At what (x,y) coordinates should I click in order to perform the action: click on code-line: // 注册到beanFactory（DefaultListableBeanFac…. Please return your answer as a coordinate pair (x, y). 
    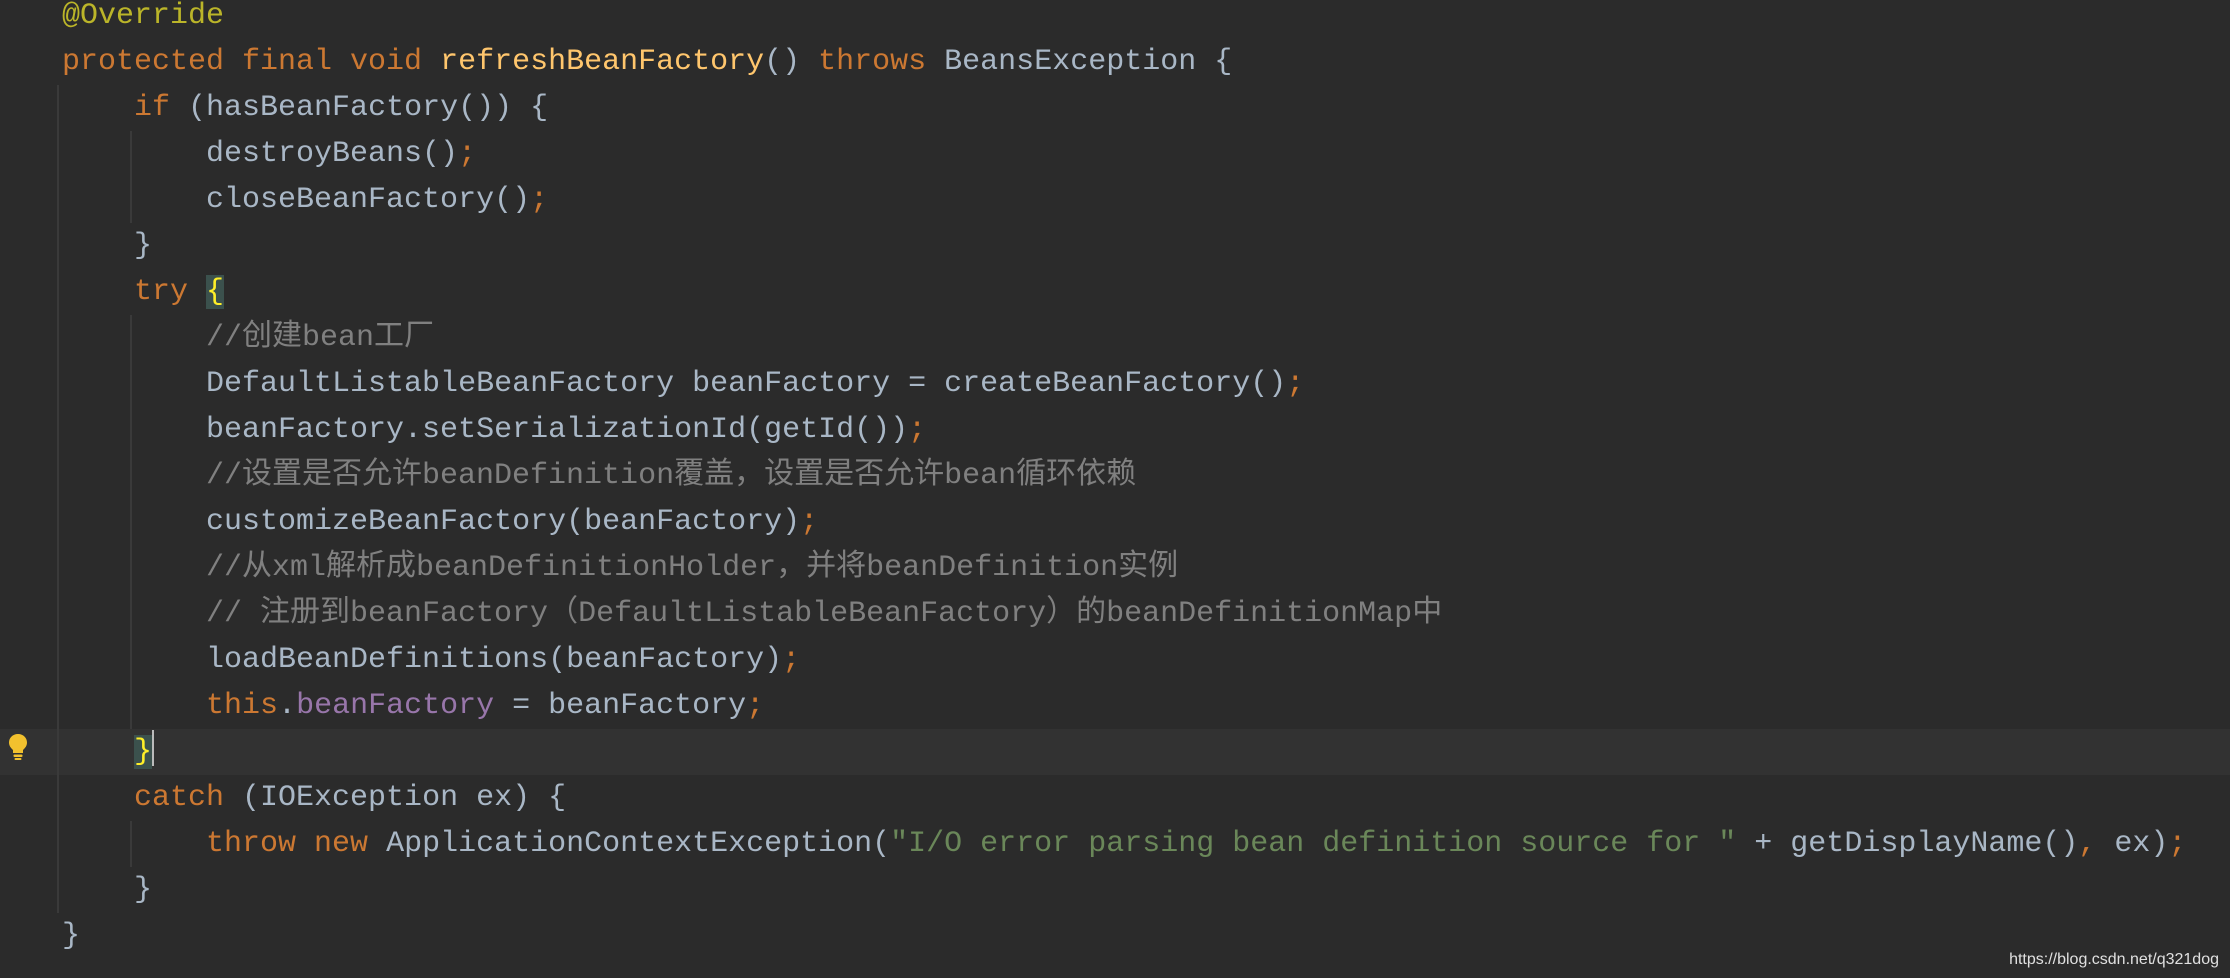
    Looking at the image, I should click on (1115, 614).